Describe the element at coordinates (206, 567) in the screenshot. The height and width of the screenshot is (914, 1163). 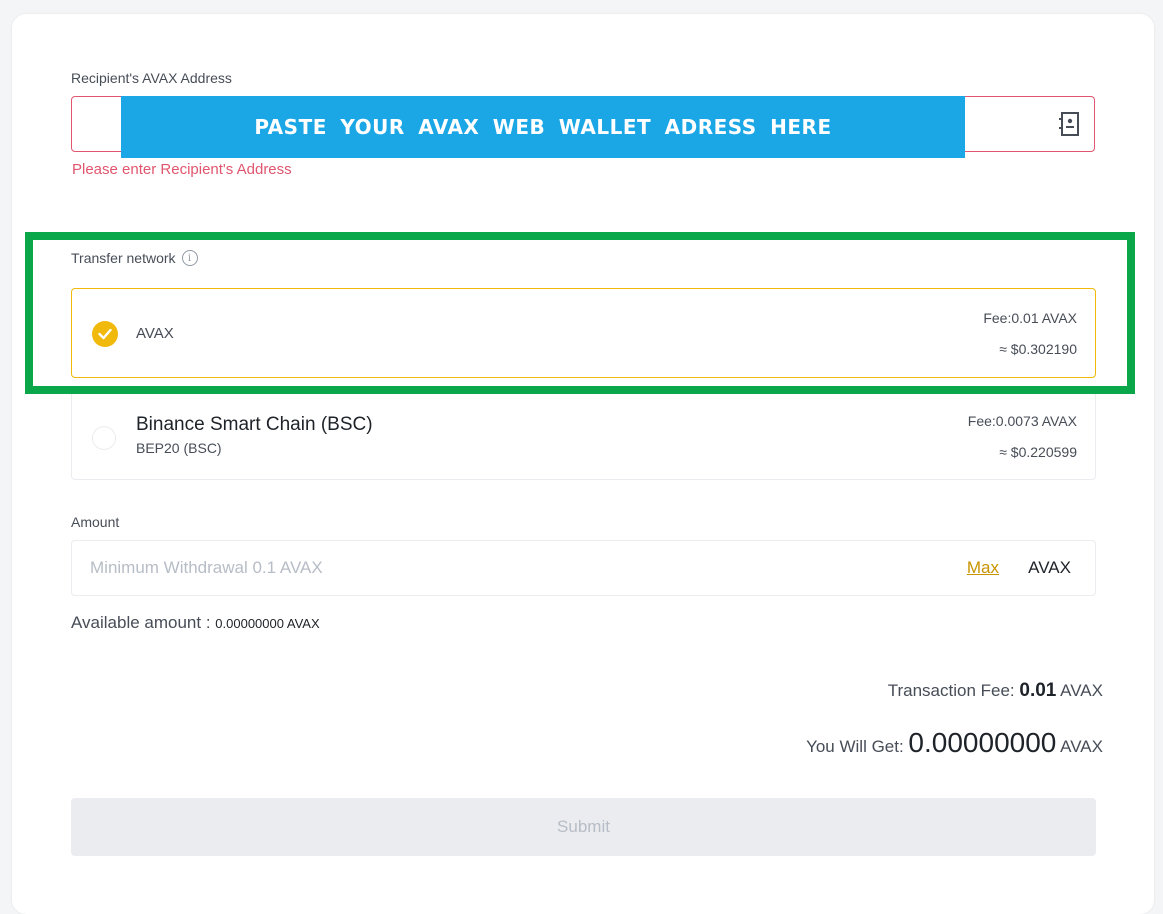
I see `amount-placeholder: Minimum Withdrawal 0.1 AVAX` at that location.